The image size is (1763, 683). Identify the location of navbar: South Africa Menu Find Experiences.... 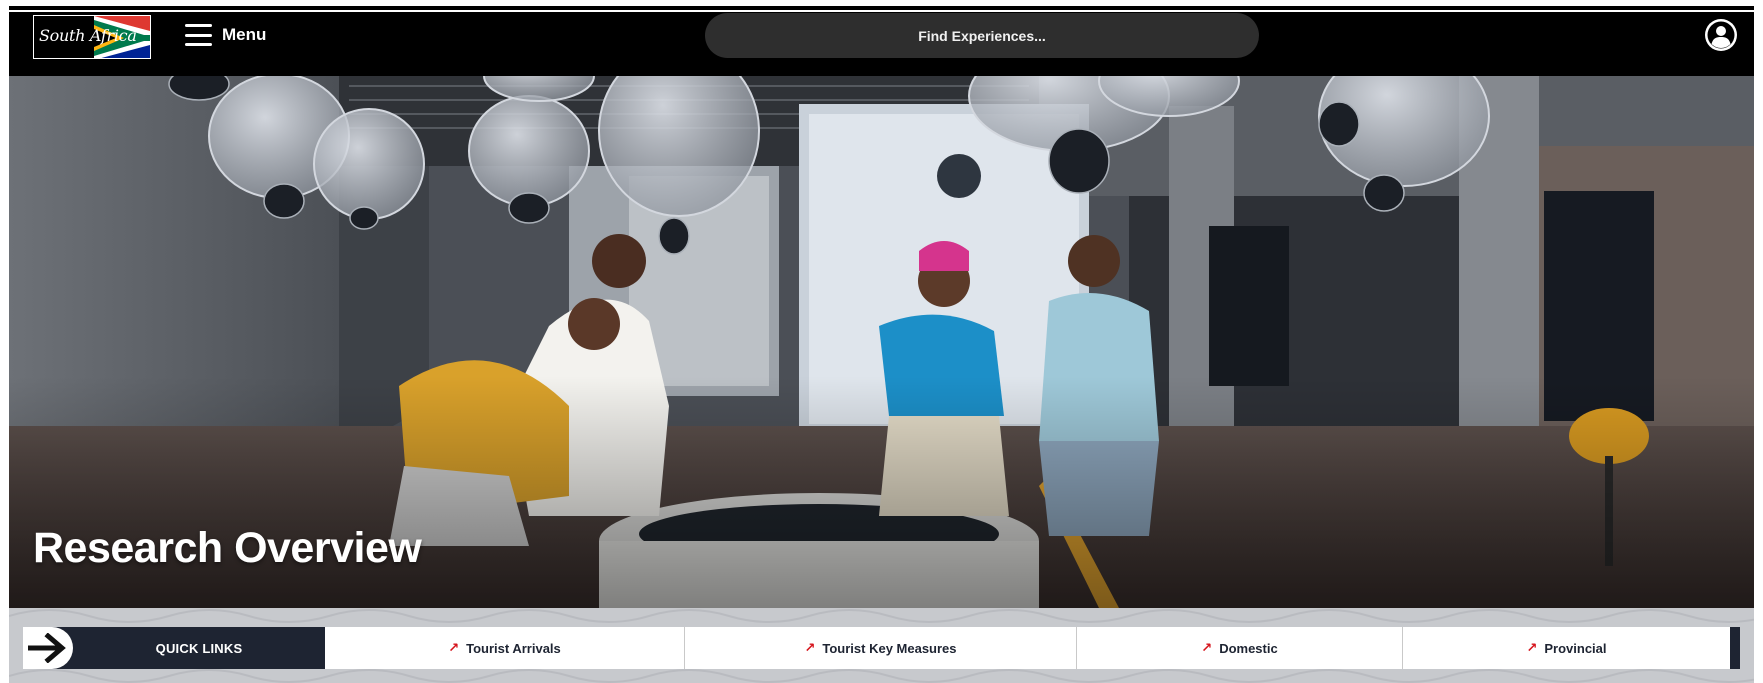
(881, 44).